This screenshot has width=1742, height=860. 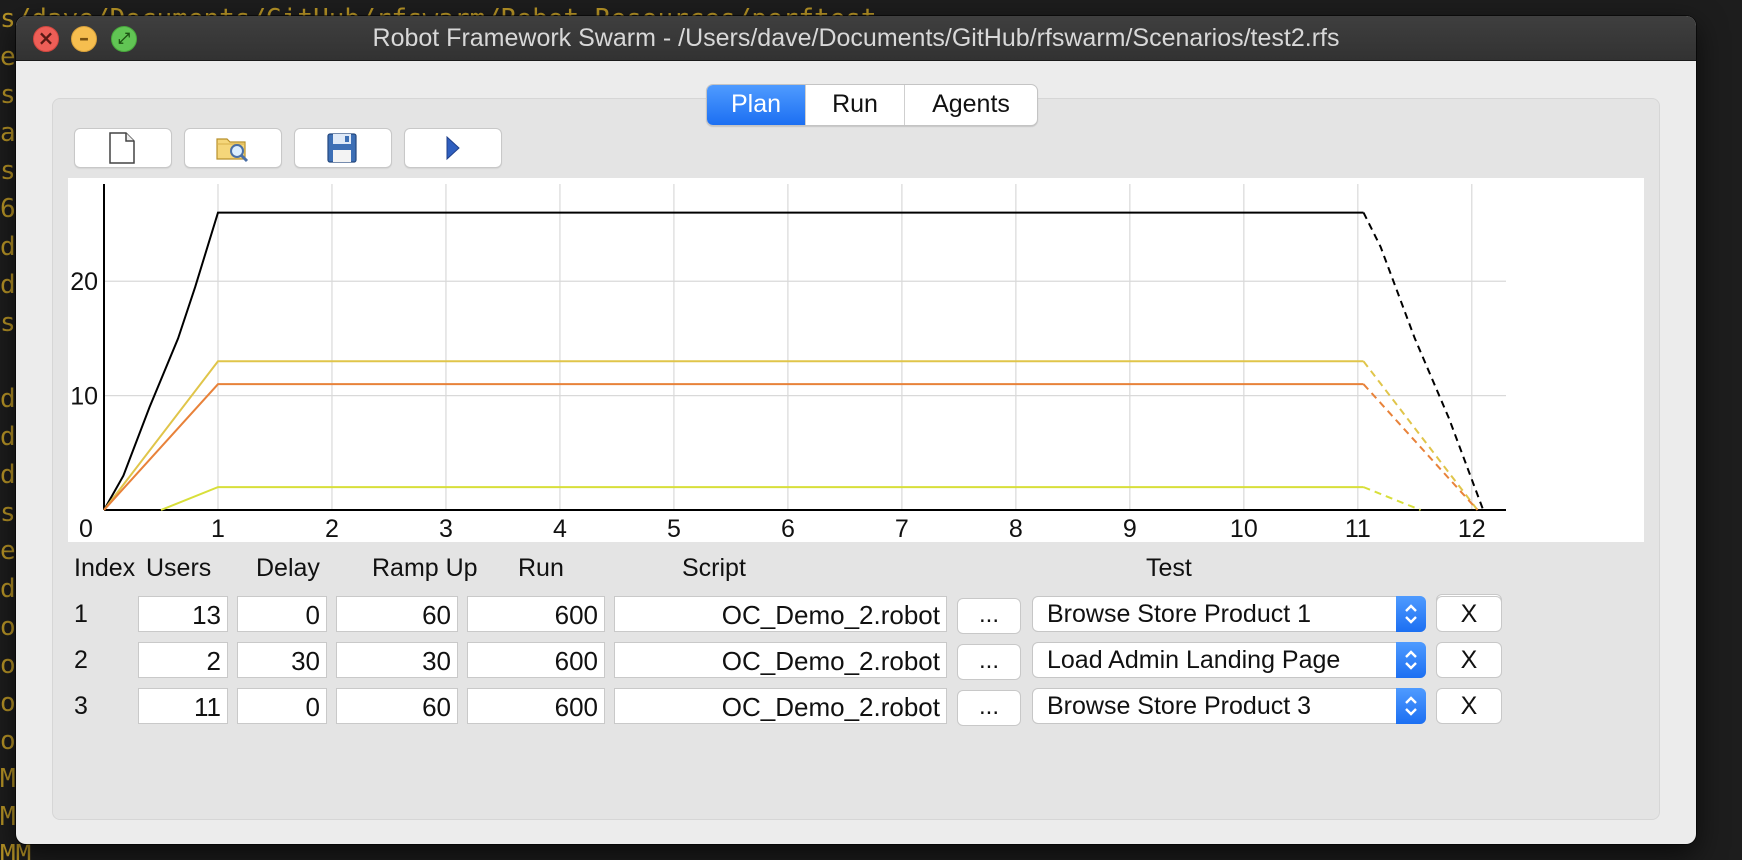 What do you see at coordinates (183, 706) in the screenshot?
I see `users-input: 11` at bounding box center [183, 706].